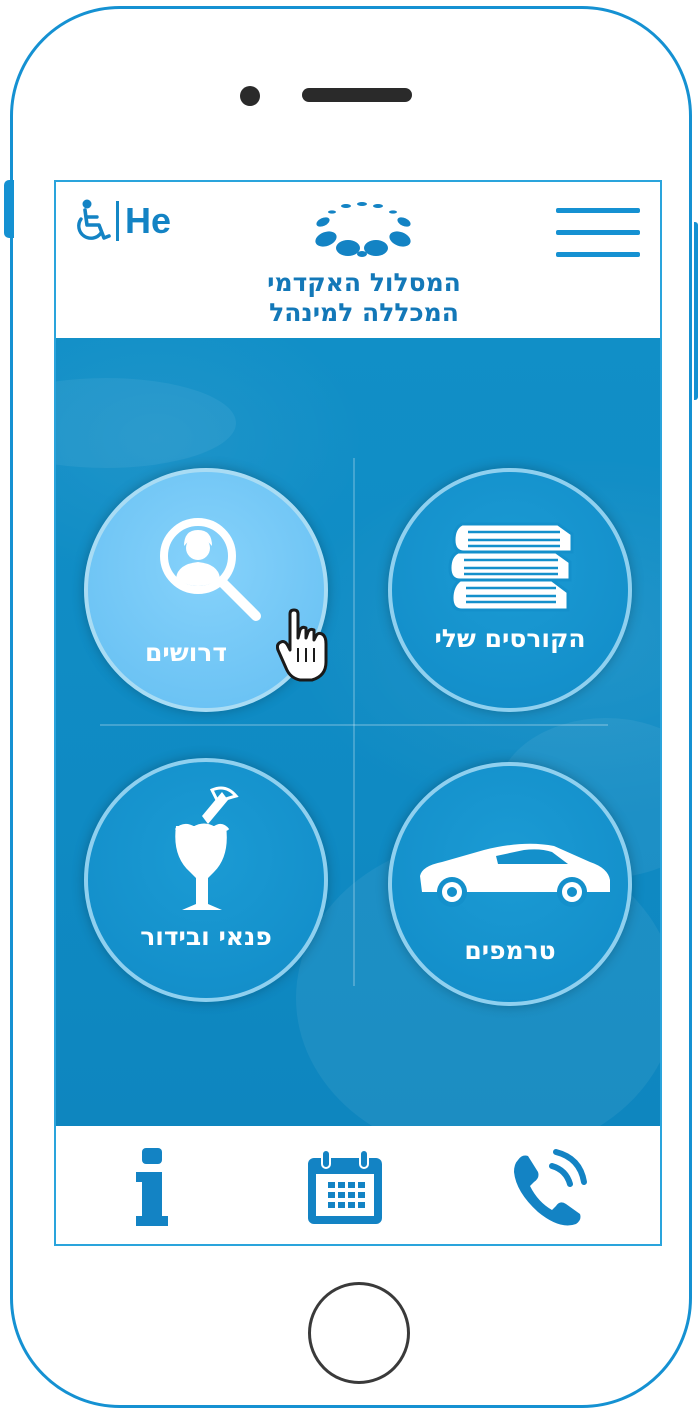 This screenshot has width=700, height=1414. I want to click on college-name: המסלול האקדמי המכללה למינהל, so click(364, 298).